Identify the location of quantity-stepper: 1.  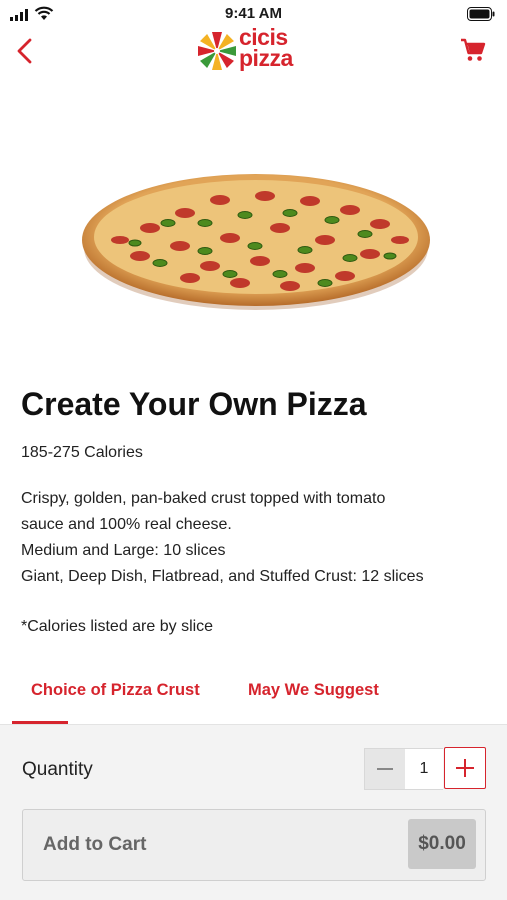
(425, 768).